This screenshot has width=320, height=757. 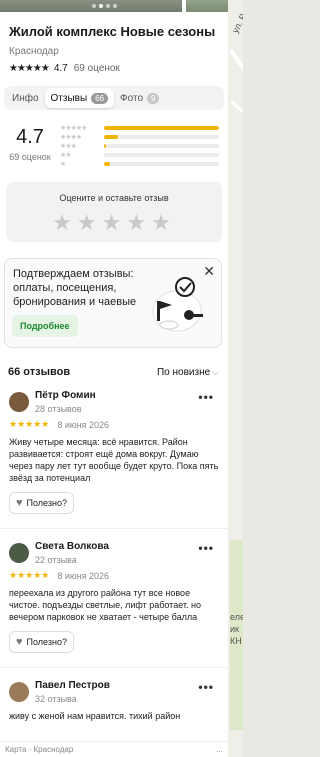 I want to click on map-label: КН, so click(x=236, y=641).